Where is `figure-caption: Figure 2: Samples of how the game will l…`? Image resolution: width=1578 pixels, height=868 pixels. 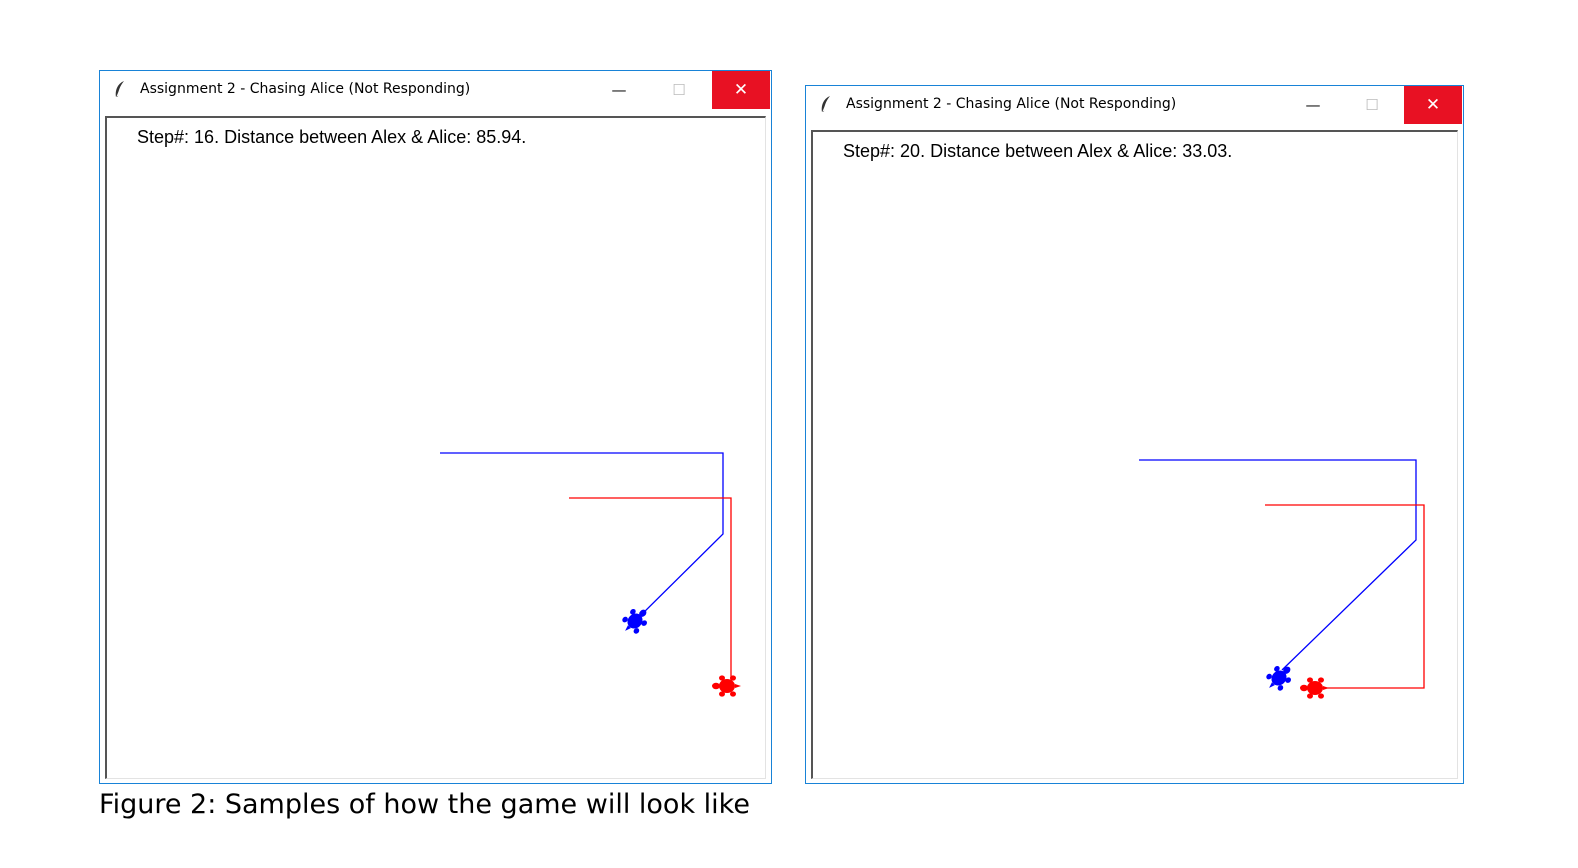
figure-caption: Figure 2: Samples of how the game will l… is located at coordinates (424, 804).